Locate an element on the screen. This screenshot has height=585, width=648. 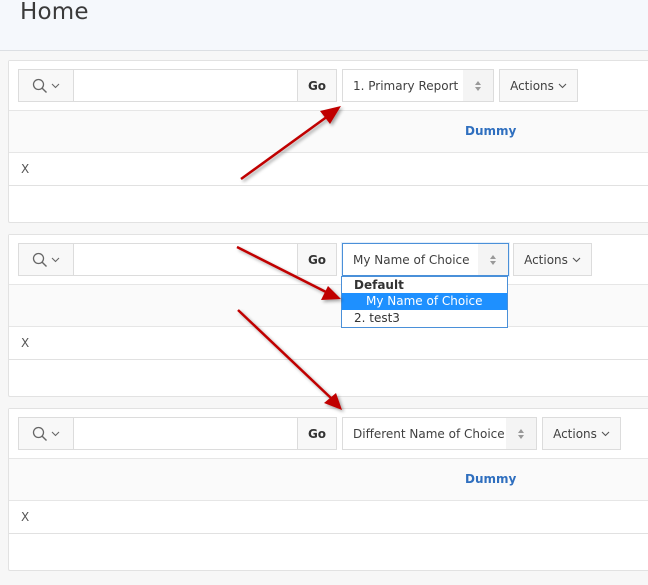
dropdown-option-selected: My Name of Choice is located at coordinates (424, 301).